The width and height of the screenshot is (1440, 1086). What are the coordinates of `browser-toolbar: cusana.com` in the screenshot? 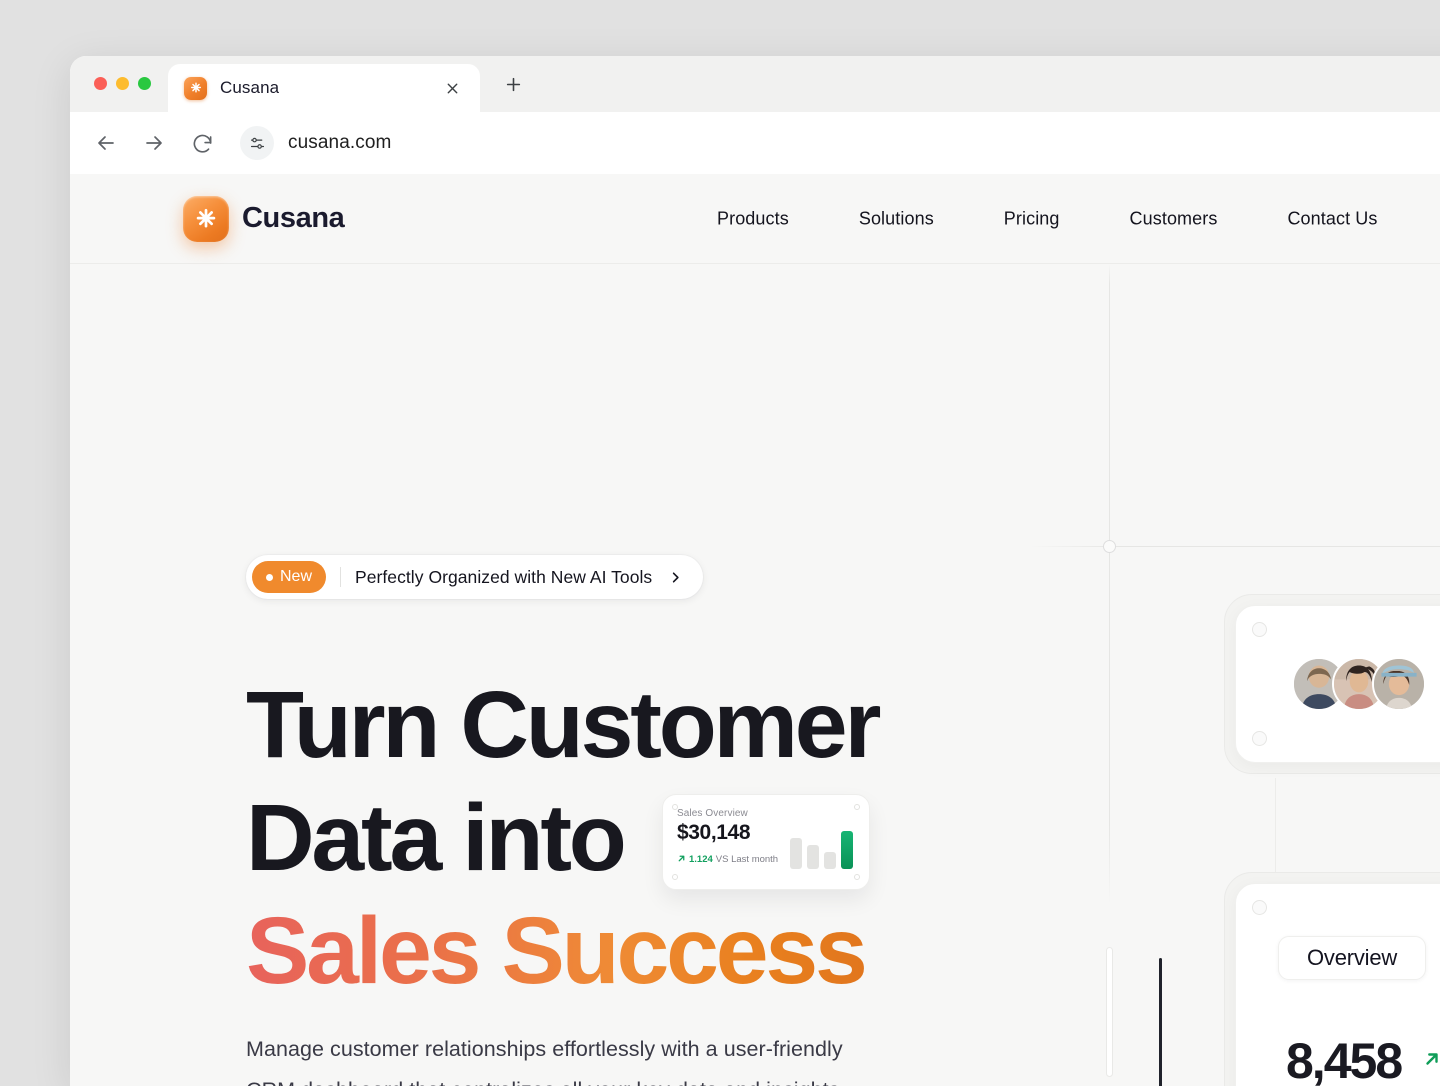 It's located at (755, 143).